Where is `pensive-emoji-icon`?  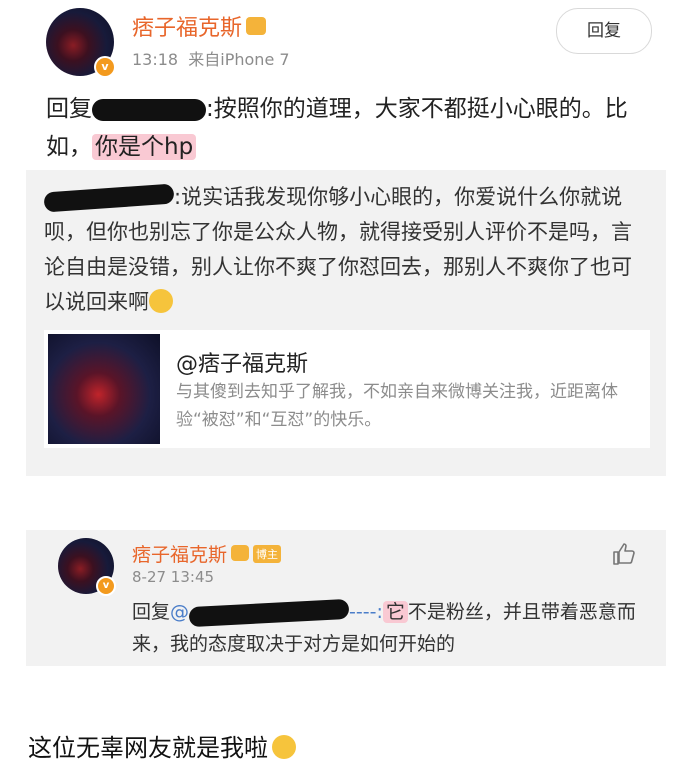
pensive-emoji-icon is located at coordinates (284, 747).